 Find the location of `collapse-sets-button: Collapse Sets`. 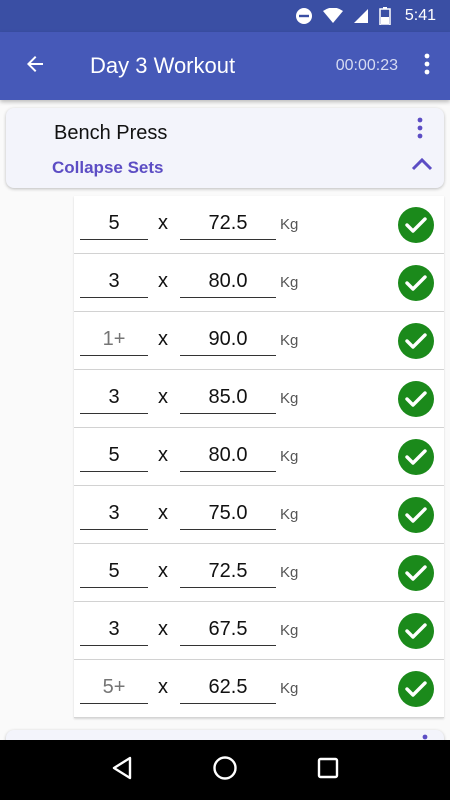

collapse-sets-button: Collapse Sets is located at coordinates (108, 168).